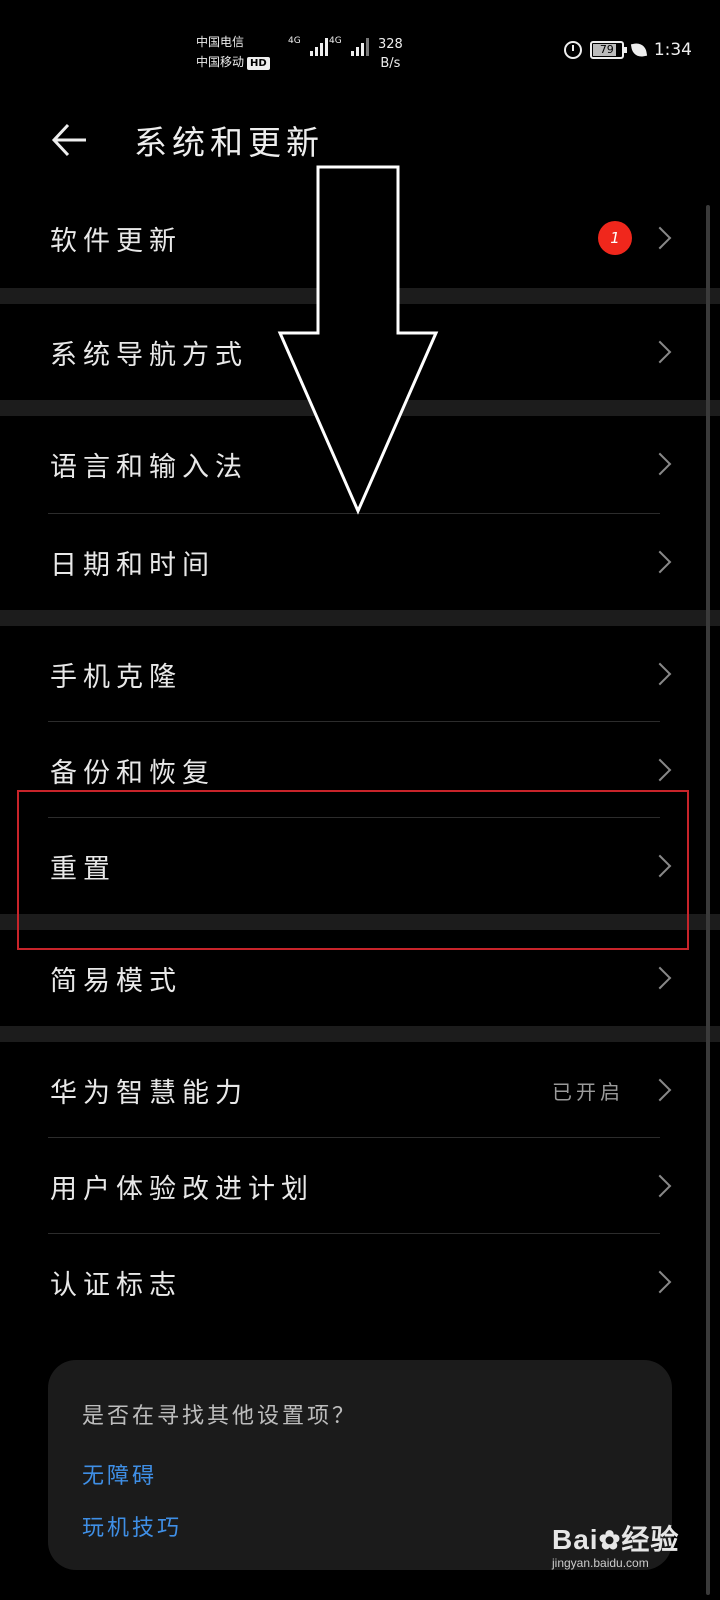  I want to click on page-title: 系统和更新, so click(229, 142).